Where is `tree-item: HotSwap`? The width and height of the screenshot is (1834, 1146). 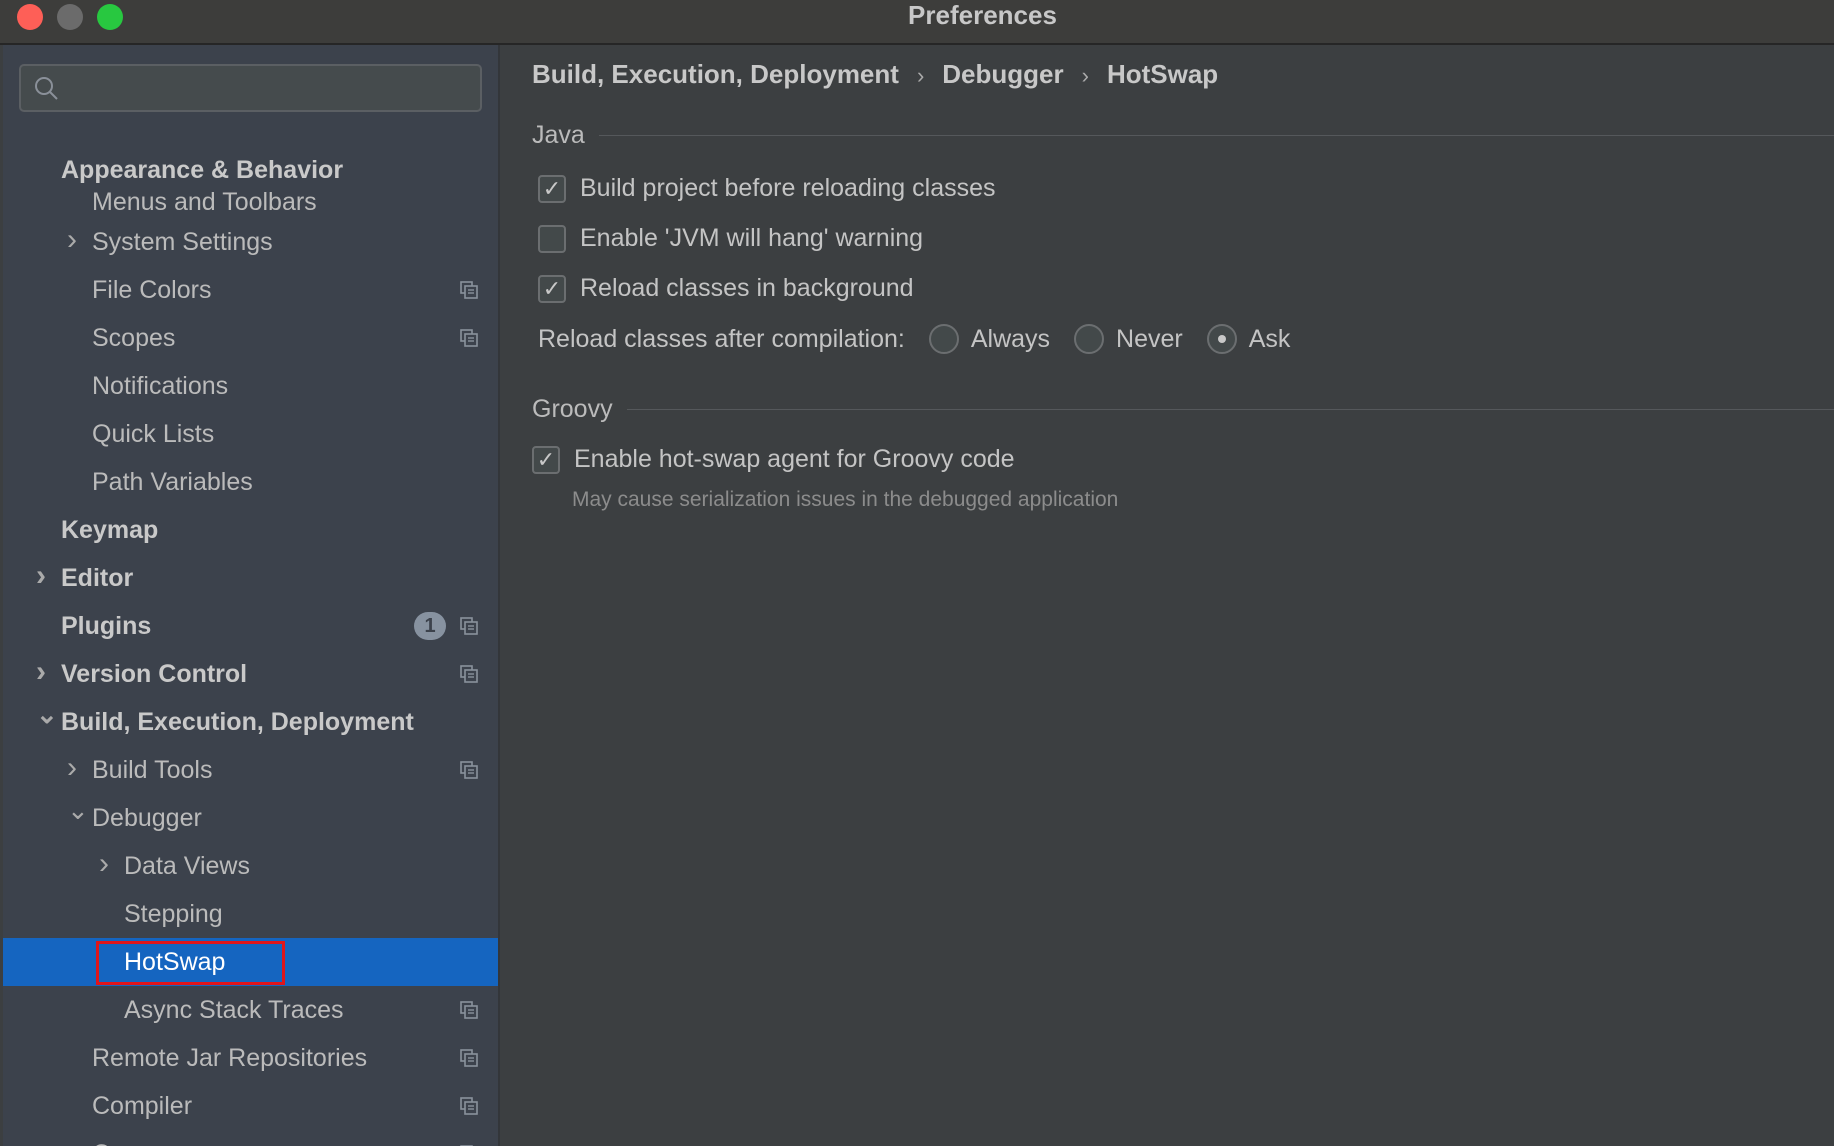
tree-item: HotSwap is located at coordinates (250, 962).